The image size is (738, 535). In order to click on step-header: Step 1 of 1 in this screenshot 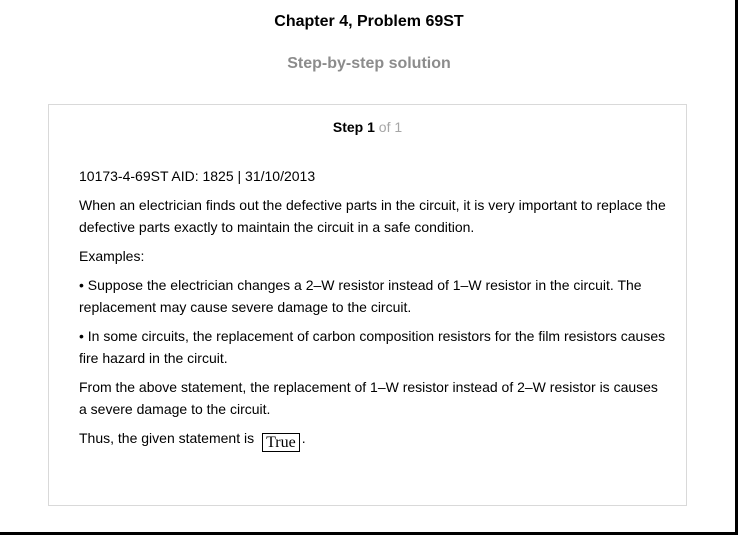, I will do `click(367, 127)`.